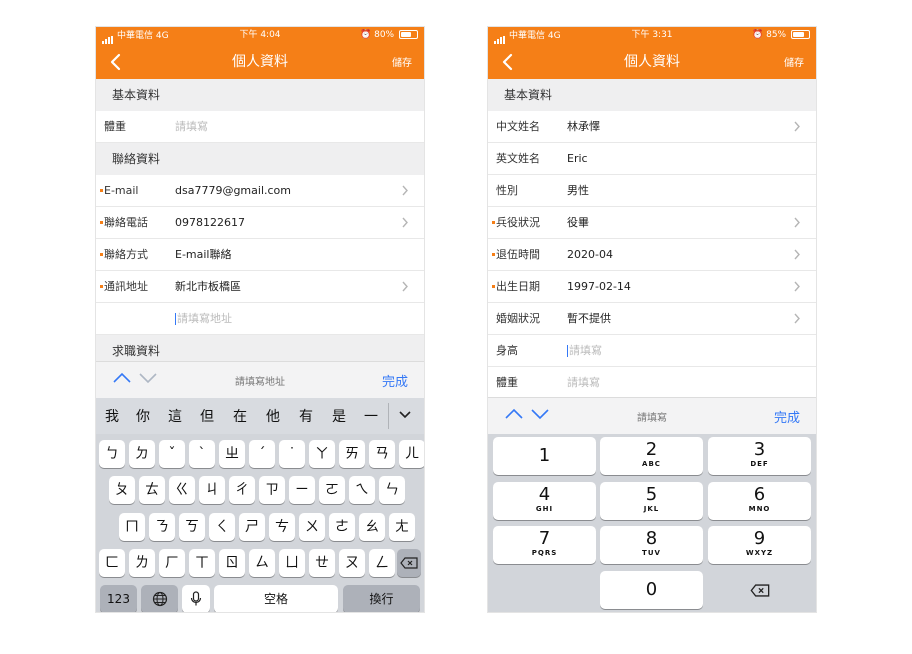 The height and width of the screenshot is (654, 912). What do you see at coordinates (405, 415) in the screenshot?
I see `expand-candidates-icon` at bounding box center [405, 415].